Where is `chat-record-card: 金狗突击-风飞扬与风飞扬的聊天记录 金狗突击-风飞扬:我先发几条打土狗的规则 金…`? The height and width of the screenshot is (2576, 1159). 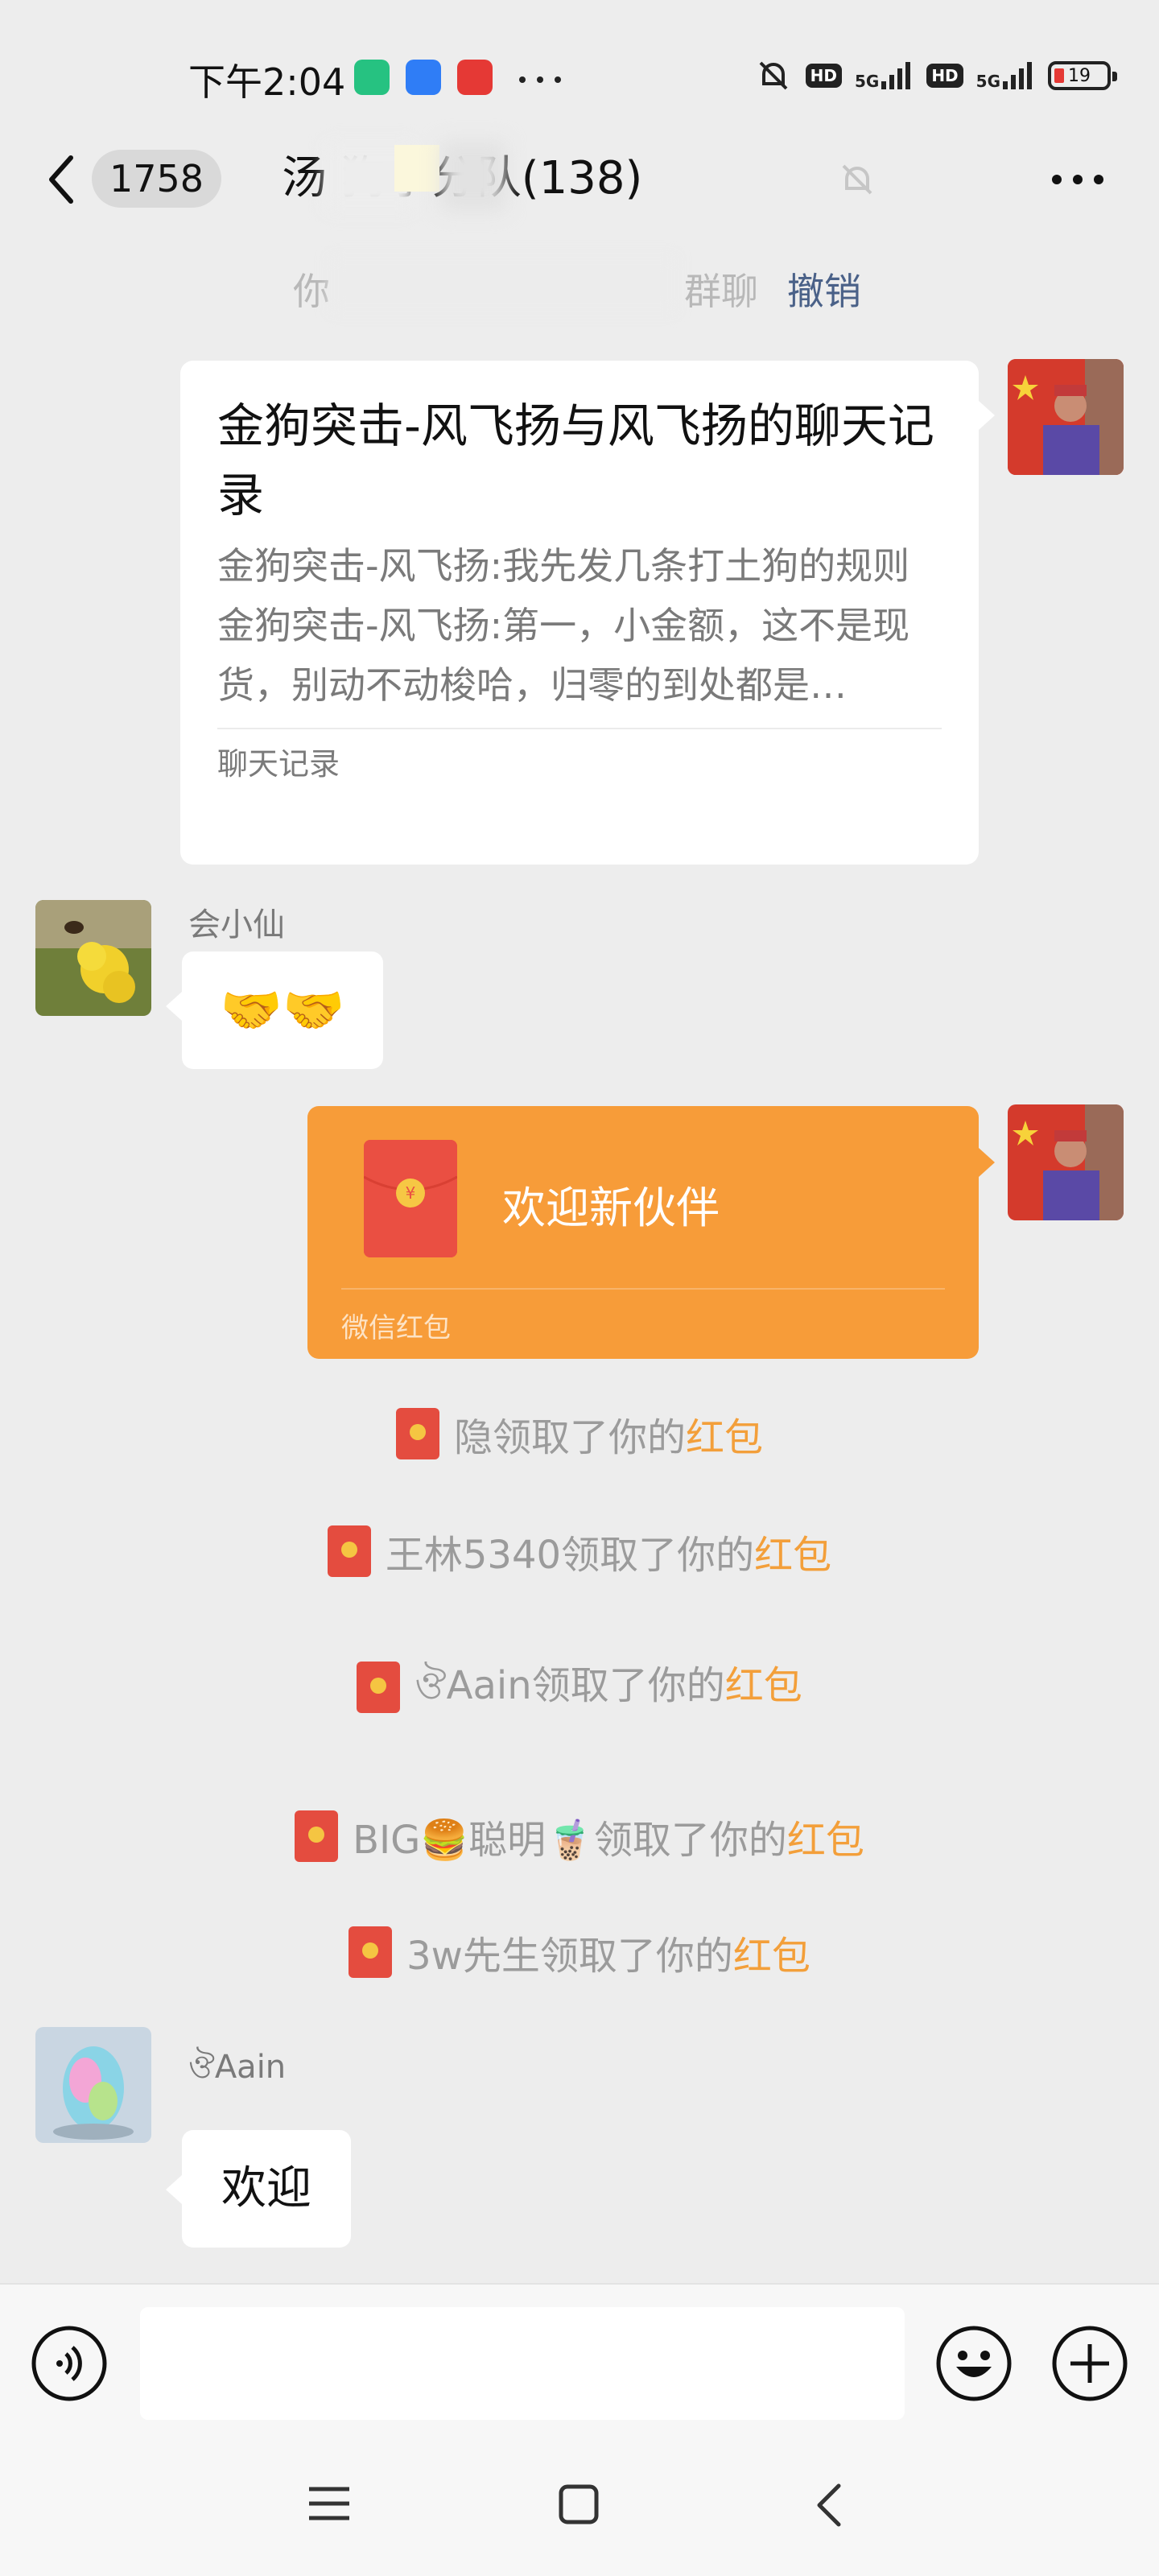
chat-record-card: 金狗突击-风飞扬与风飞扬的聊天记录 金狗突击-风飞扬:我先发几条打土狗的规则 金… is located at coordinates (579, 613).